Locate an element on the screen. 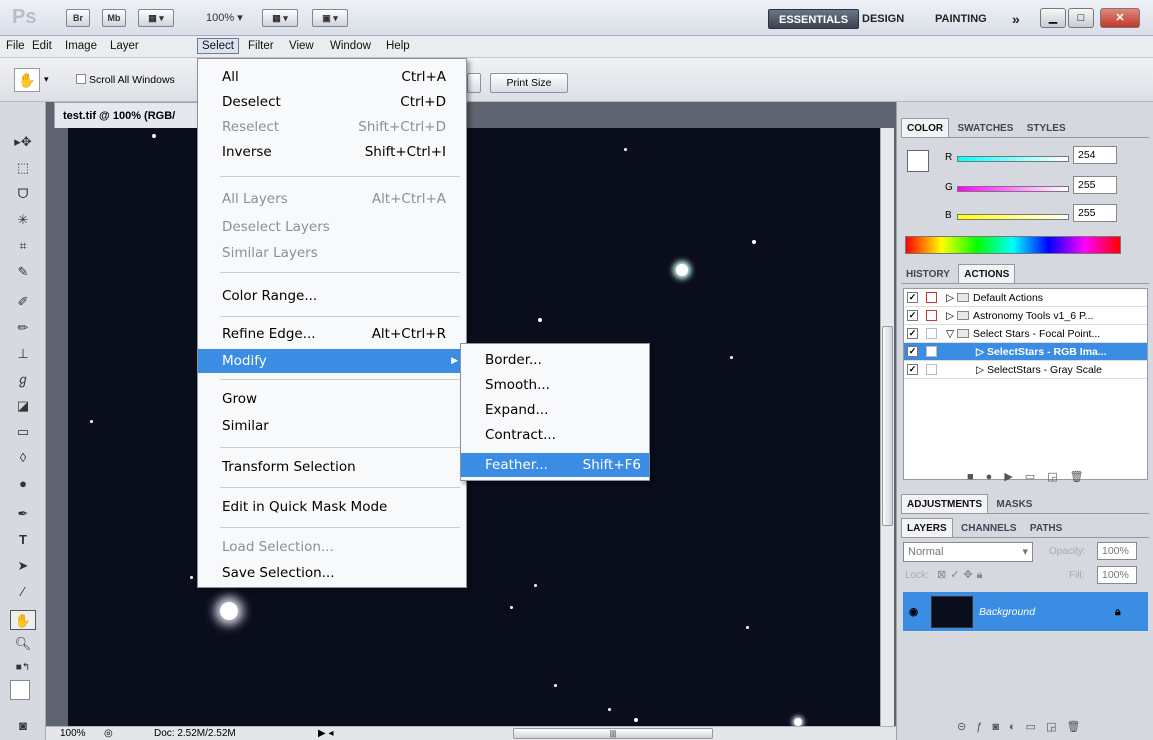 The height and width of the screenshot is (740, 1153). marquee-tool-icon: ⬚ is located at coordinates (23, 168).